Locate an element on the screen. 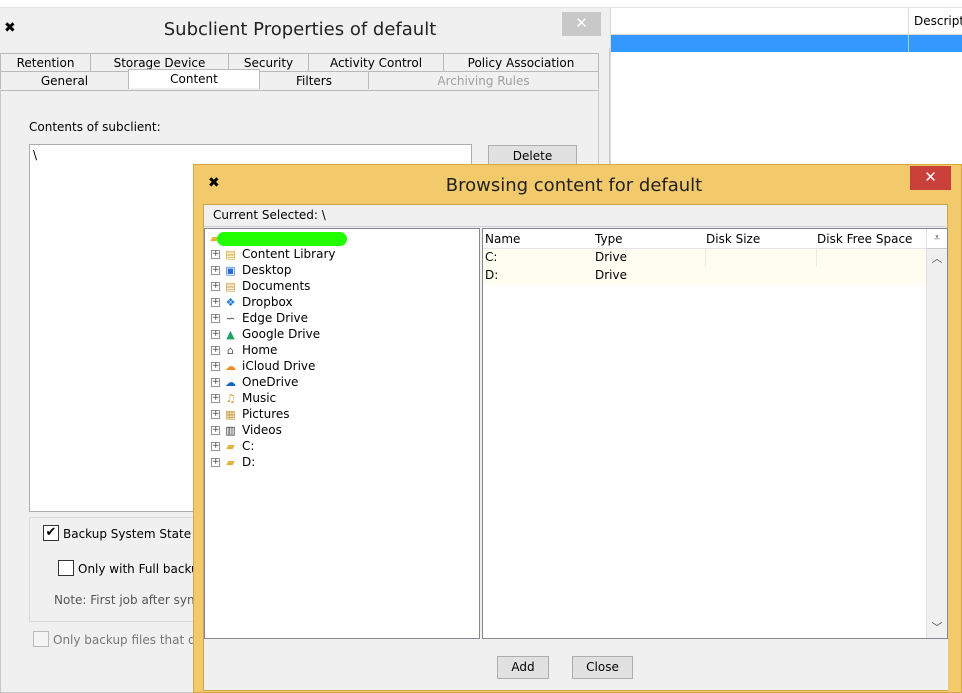 This screenshot has width=962, height=693. column-disk-free-header: Disk Free Space is located at coordinates (864, 239).